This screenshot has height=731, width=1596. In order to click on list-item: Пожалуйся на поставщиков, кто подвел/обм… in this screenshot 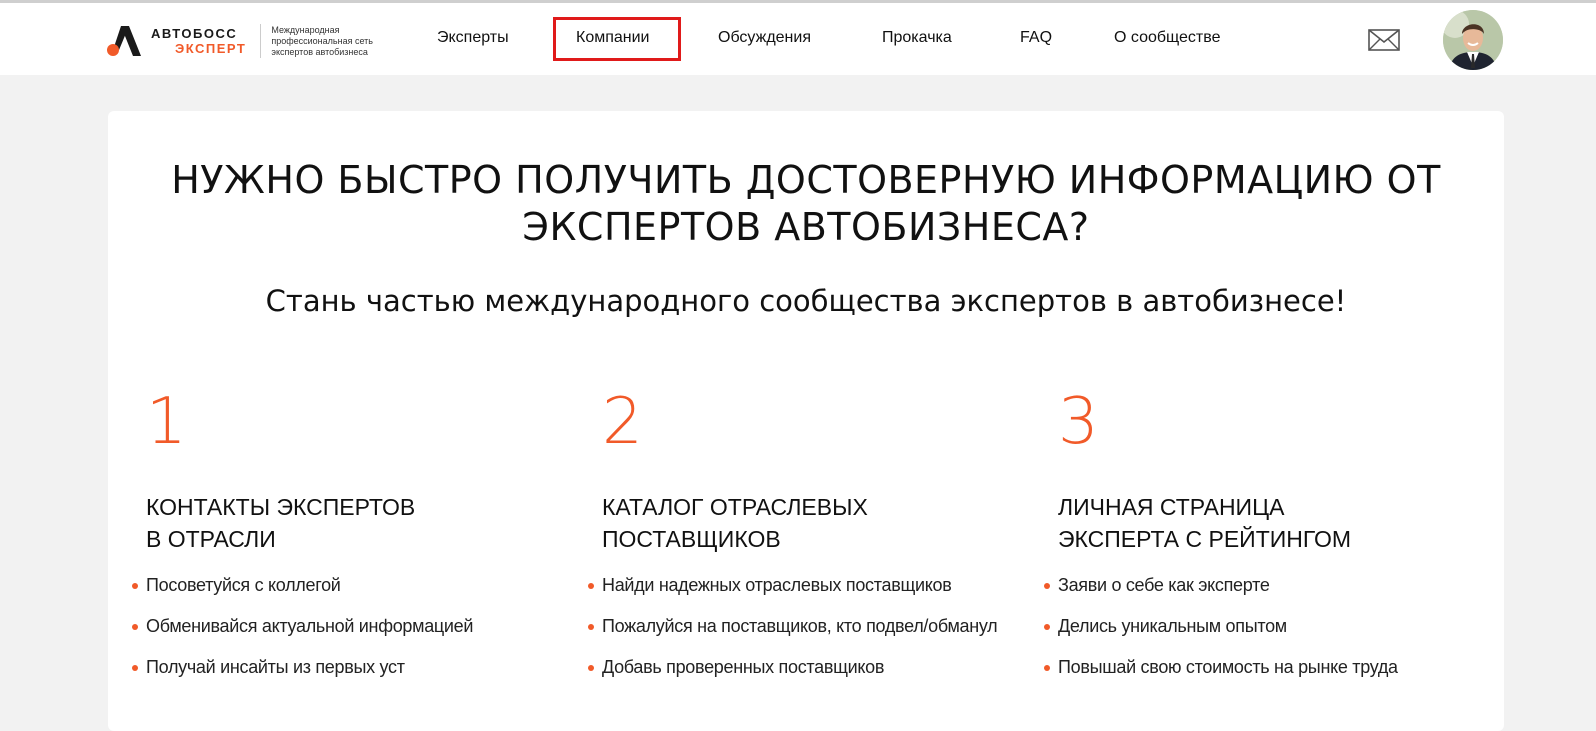, I will do `click(815, 626)`.